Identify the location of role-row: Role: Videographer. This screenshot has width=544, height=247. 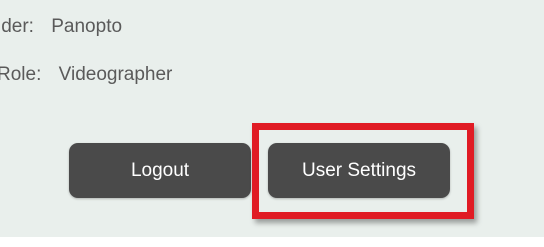
(86, 75).